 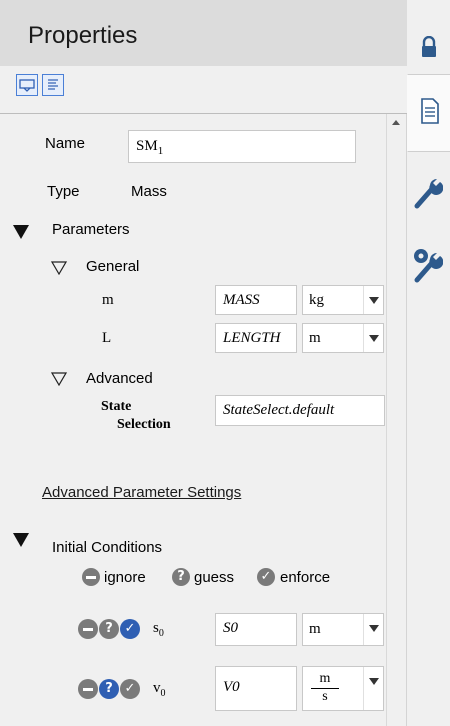 What do you see at coordinates (157, 688) in the screenshot?
I see `v0-var: v` at bounding box center [157, 688].